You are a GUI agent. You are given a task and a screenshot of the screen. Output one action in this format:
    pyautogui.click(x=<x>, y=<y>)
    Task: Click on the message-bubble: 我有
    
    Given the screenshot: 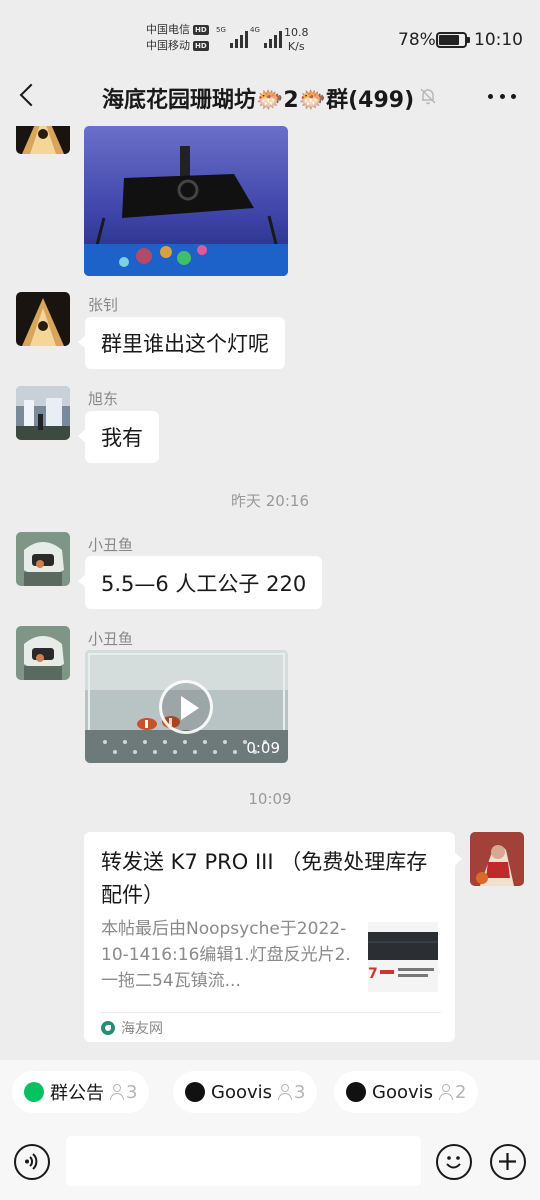 What is the action you would take?
    pyautogui.click(x=118, y=437)
    